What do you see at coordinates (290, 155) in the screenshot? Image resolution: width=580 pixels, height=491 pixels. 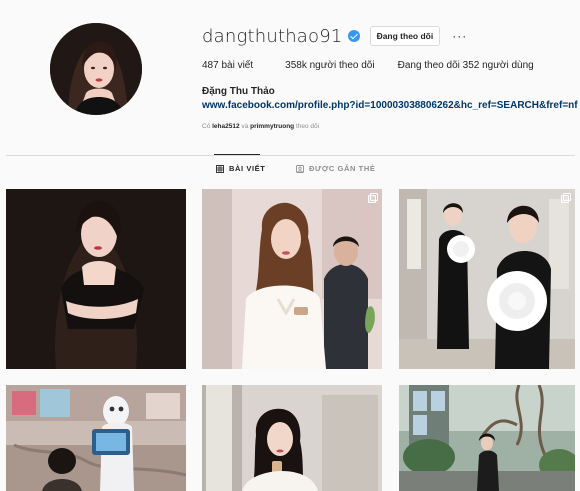 I see `tabs-divider` at bounding box center [290, 155].